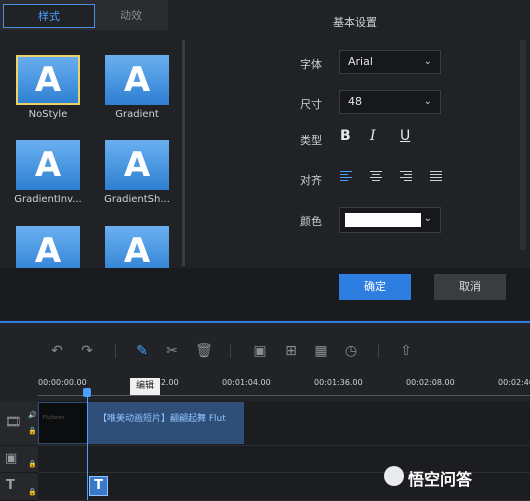 This screenshot has width=530, height=501. Describe the element at coordinates (204, 351) in the screenshot. I see `delete-icon: 🗑` at that location.